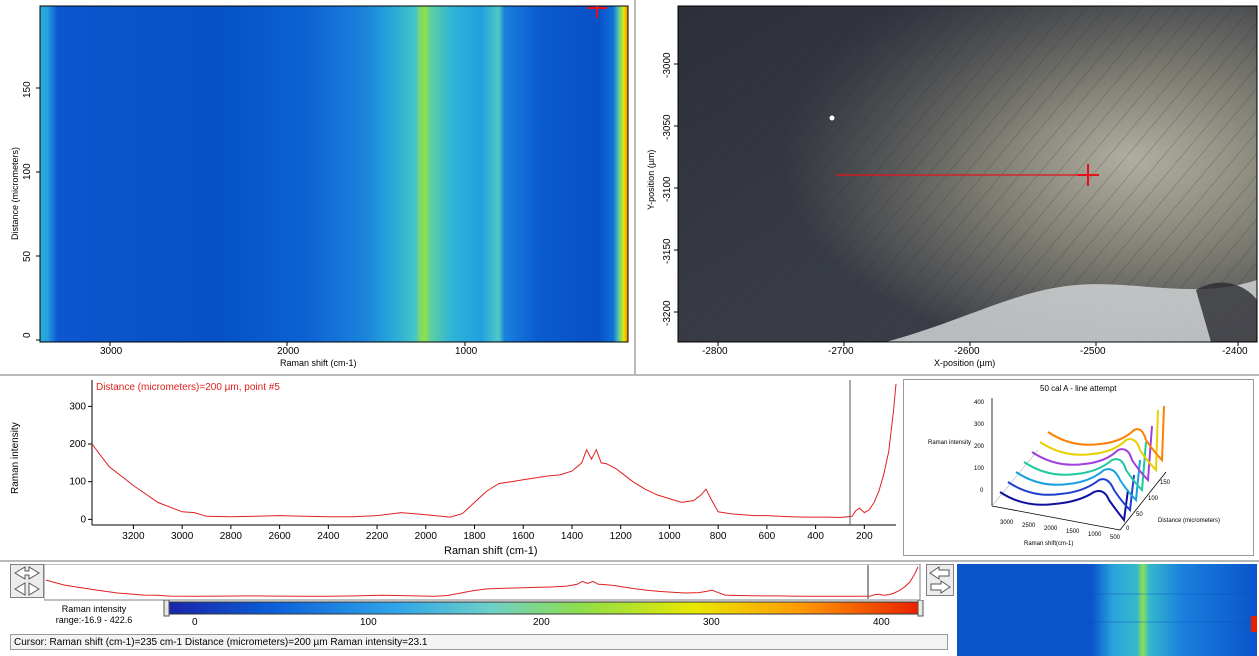 The image size is (1259, 656). What do you see at coordinates (1189, 521) in the screenshot?
I see `waterfall-zlabel: Distance (micrometers)` at bounding box center [1189, 521].